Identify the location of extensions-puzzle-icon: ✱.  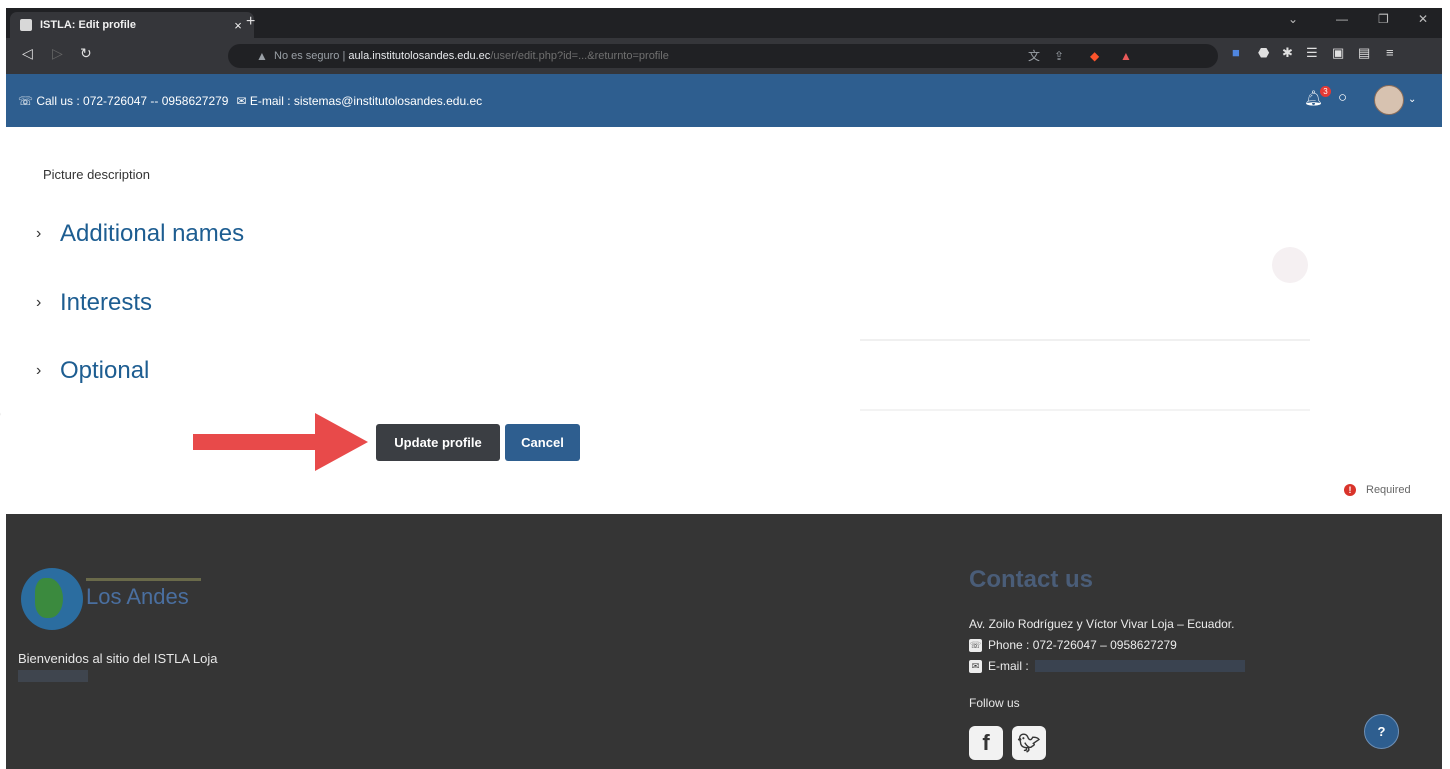
(1287, 53).